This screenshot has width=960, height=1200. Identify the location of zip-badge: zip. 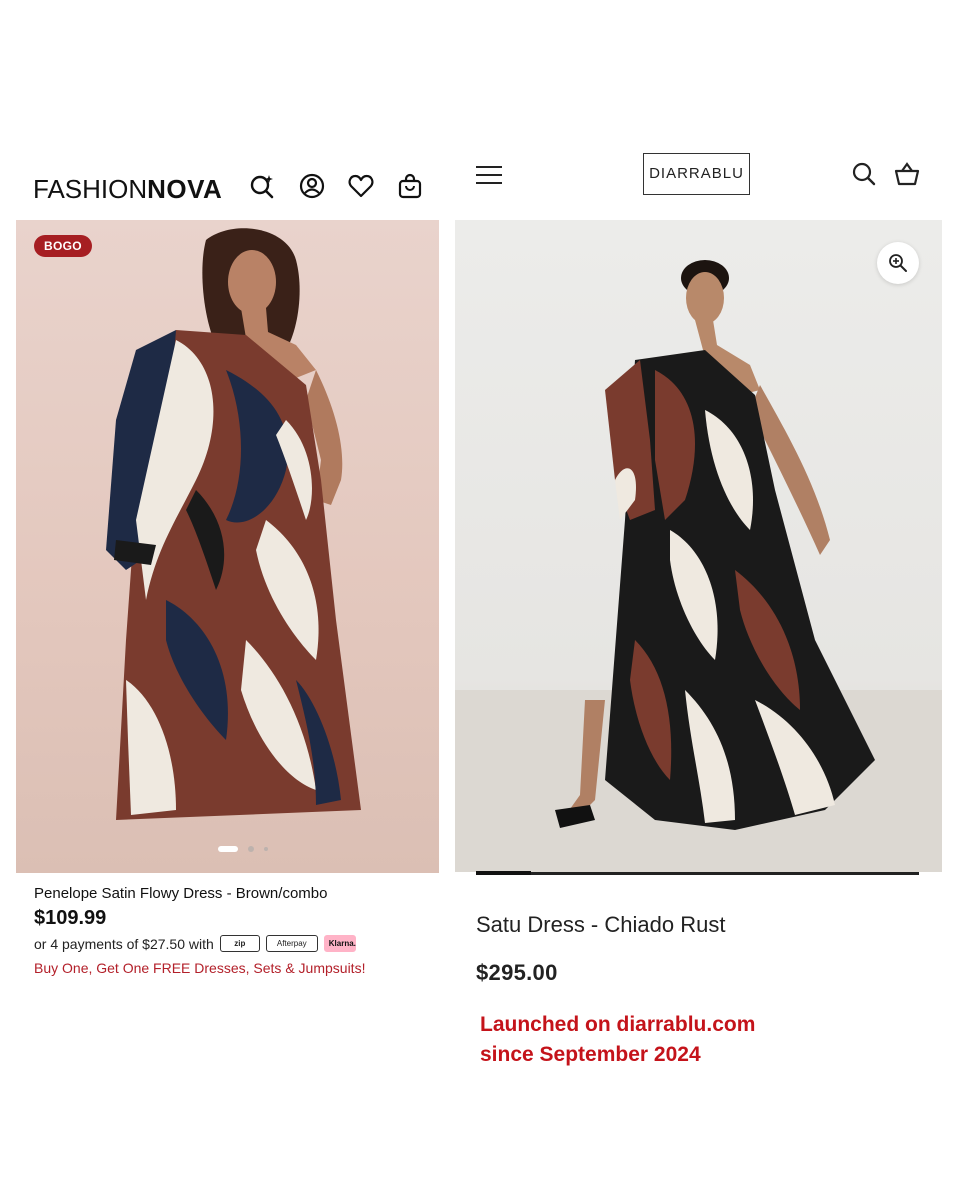
(239, 943).